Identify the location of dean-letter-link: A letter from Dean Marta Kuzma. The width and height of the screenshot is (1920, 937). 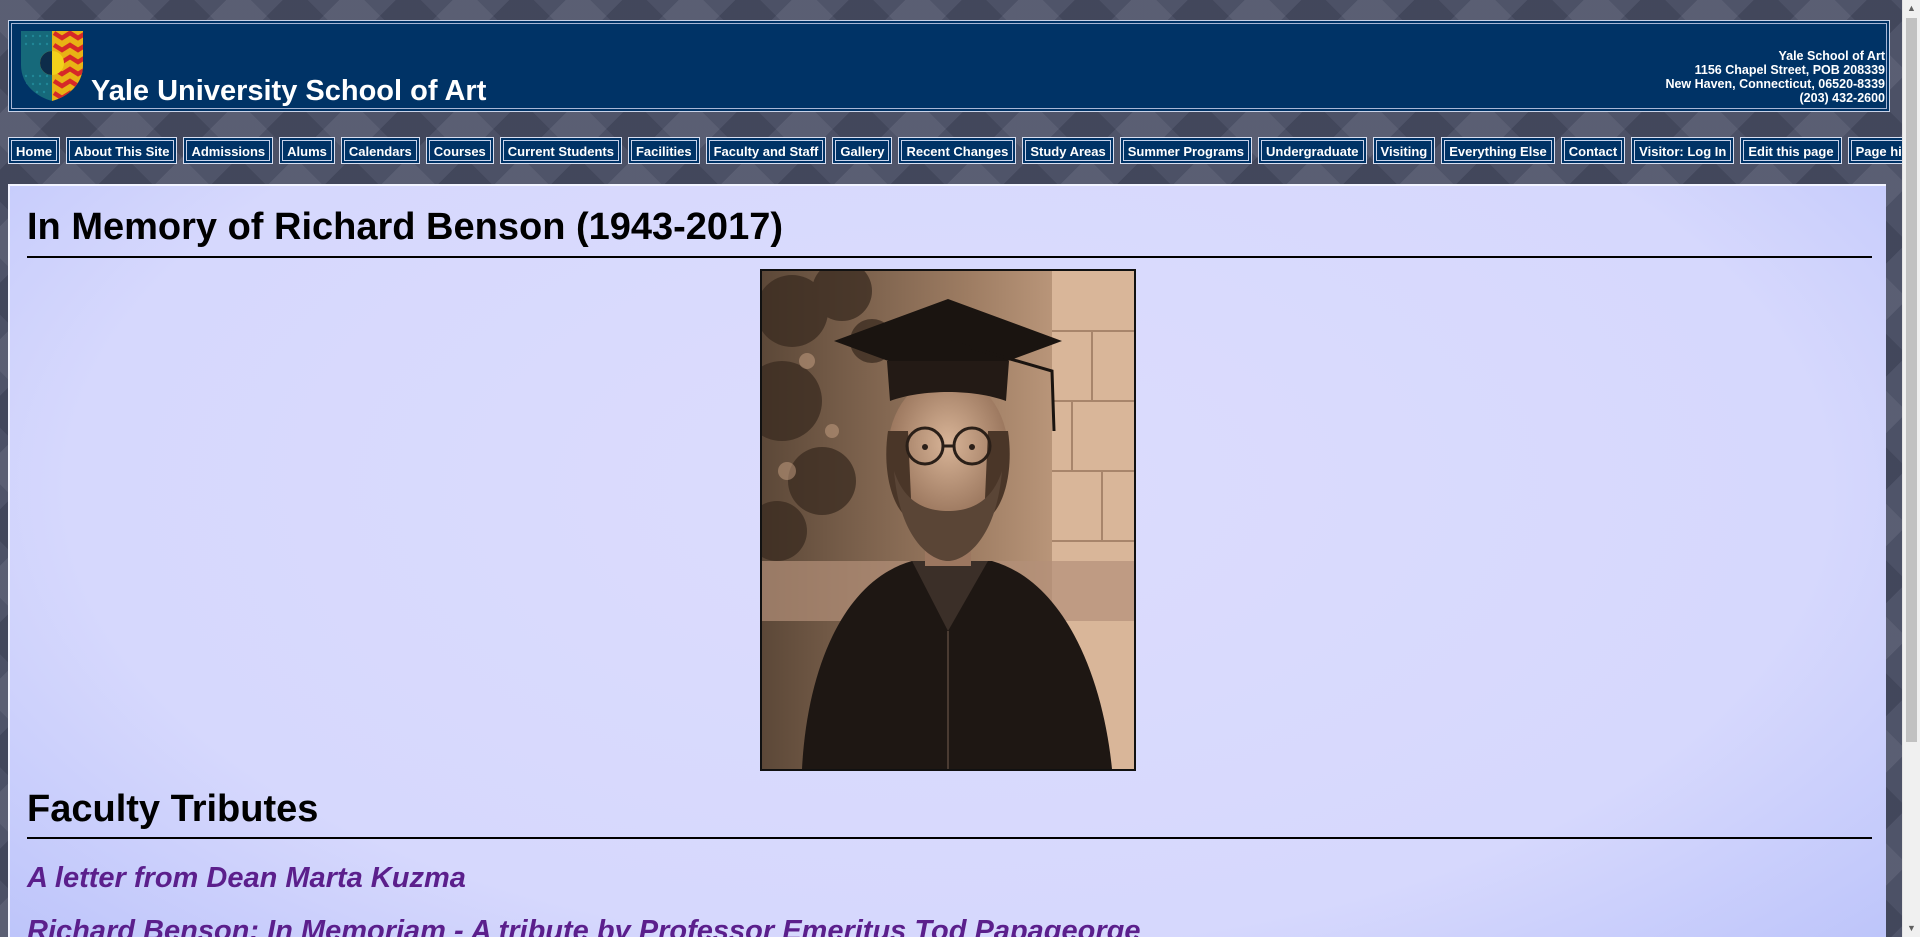
(246, 878).